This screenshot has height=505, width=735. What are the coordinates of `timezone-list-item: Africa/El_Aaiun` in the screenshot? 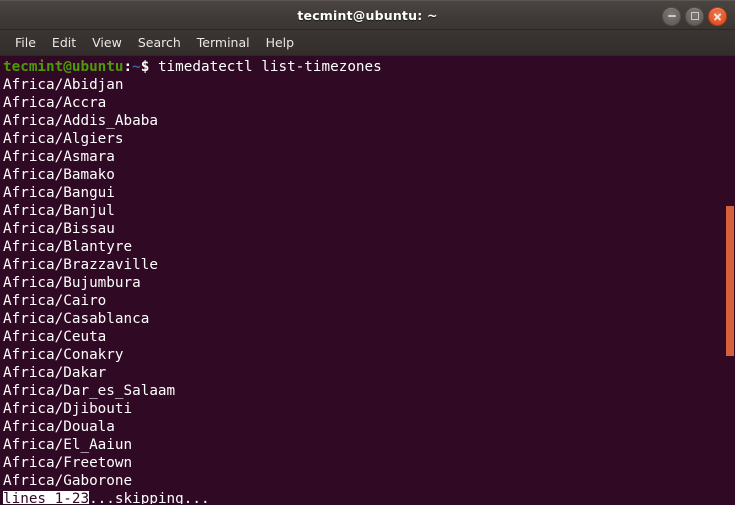 It's located at (68, 445).